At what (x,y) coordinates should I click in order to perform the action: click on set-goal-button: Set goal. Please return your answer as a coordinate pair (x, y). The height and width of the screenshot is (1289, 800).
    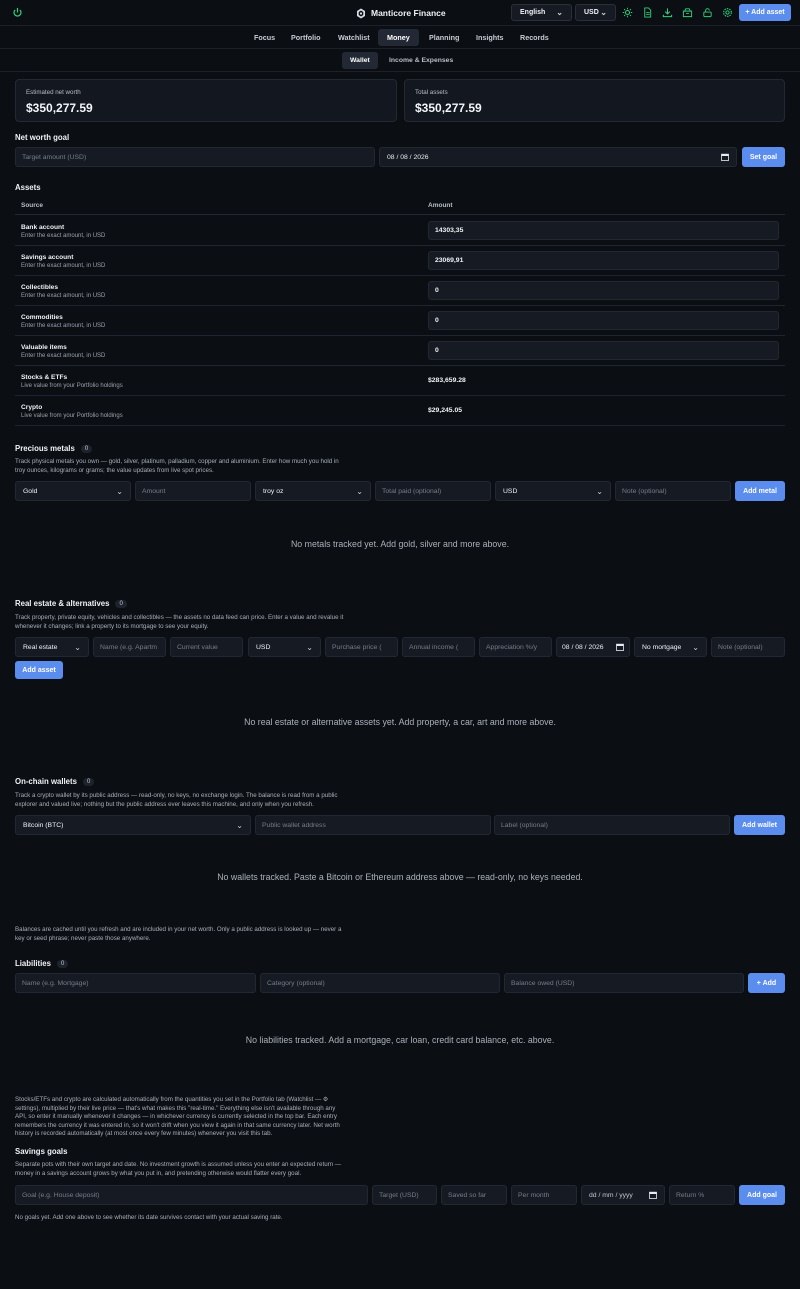
    Looking at the image, I should click on (763, 157).